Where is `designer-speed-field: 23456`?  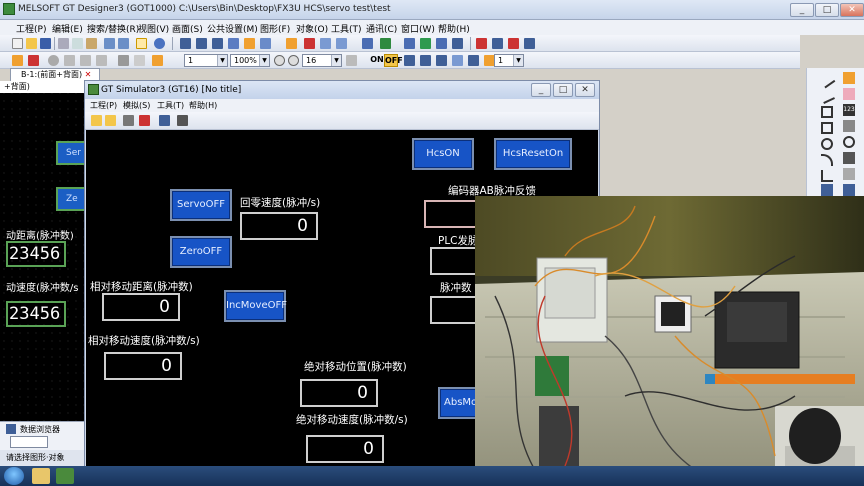
designer-speed-field: 23456 is located at coordinates (36, 314).